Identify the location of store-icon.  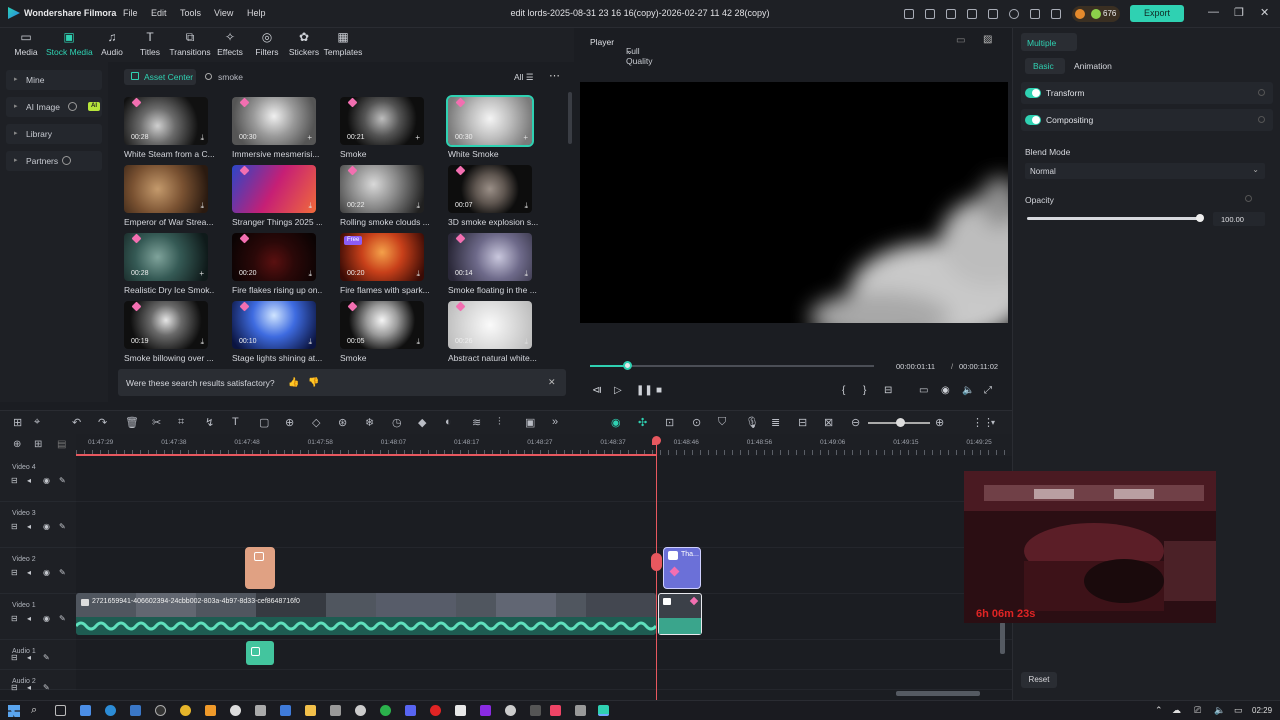
(260, 710).